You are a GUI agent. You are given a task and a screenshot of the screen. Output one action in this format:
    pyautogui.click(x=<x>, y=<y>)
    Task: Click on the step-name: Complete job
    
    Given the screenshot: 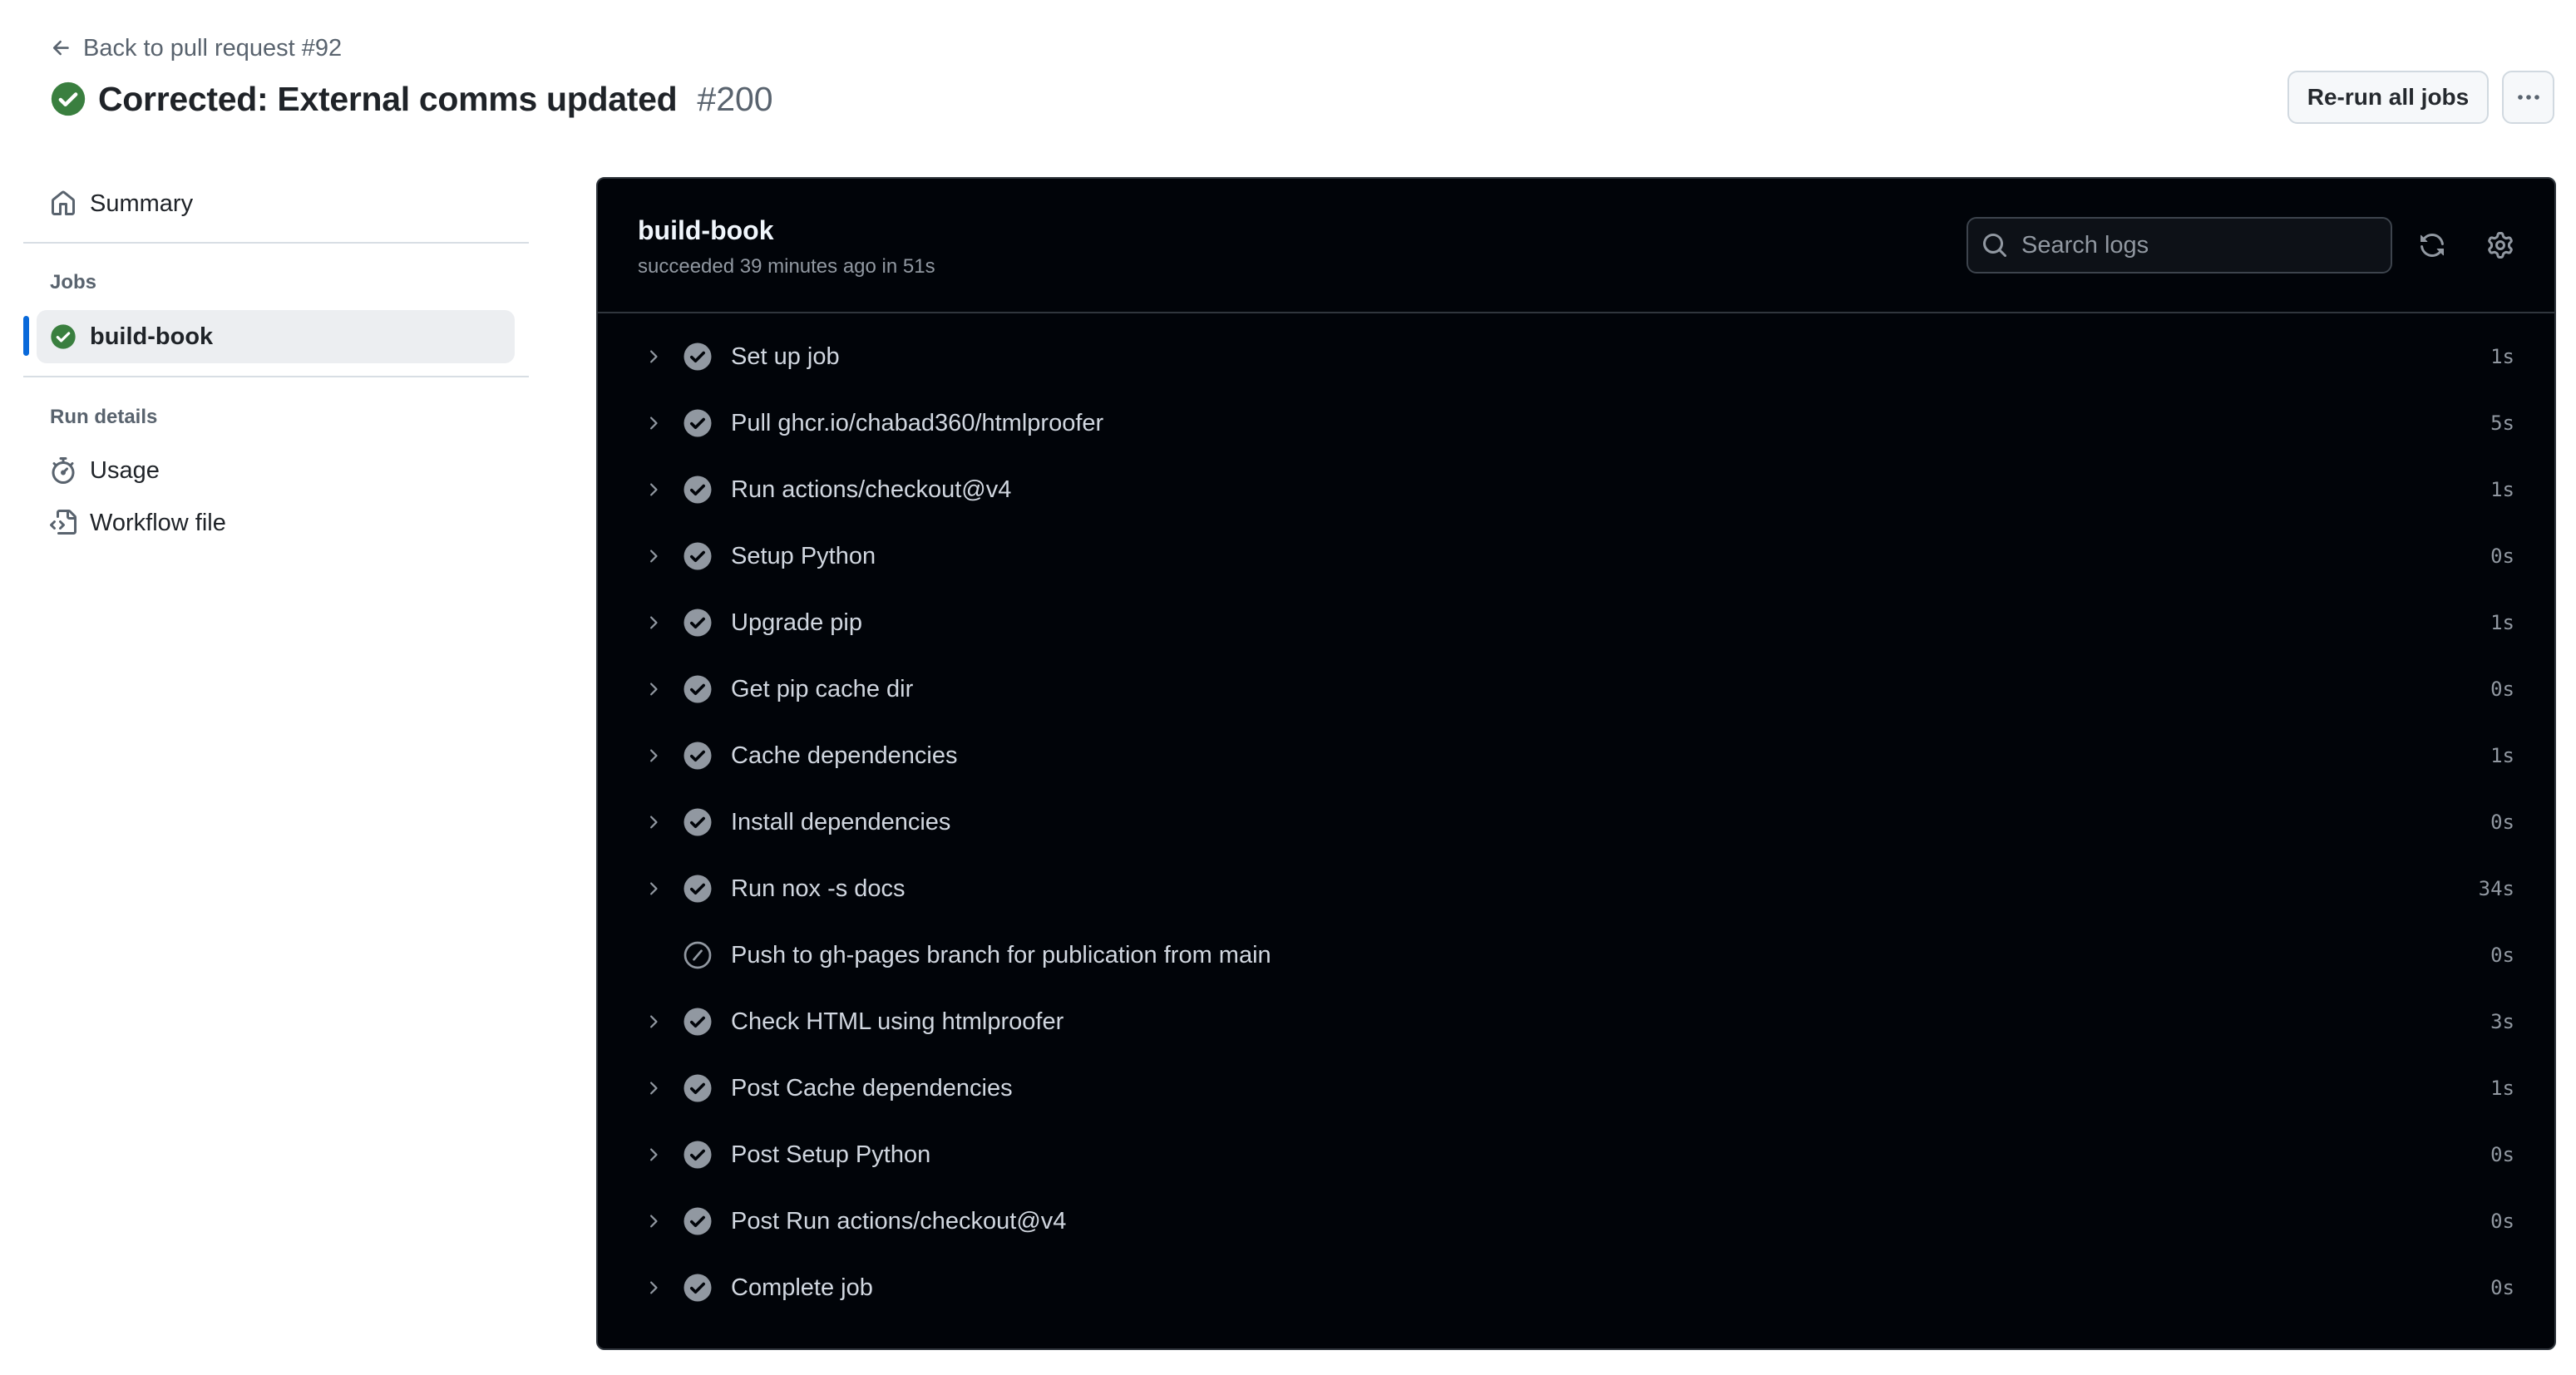 What is the action you would take?
    pyautogui.click(x=802, y=1287)
    